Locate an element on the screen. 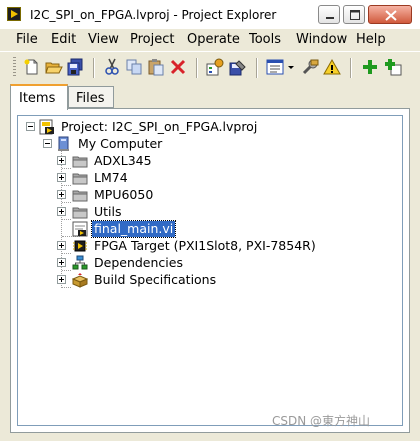 This screenshot has height=441, width=420. tab-items: Items is located at coordinates (39, 97).